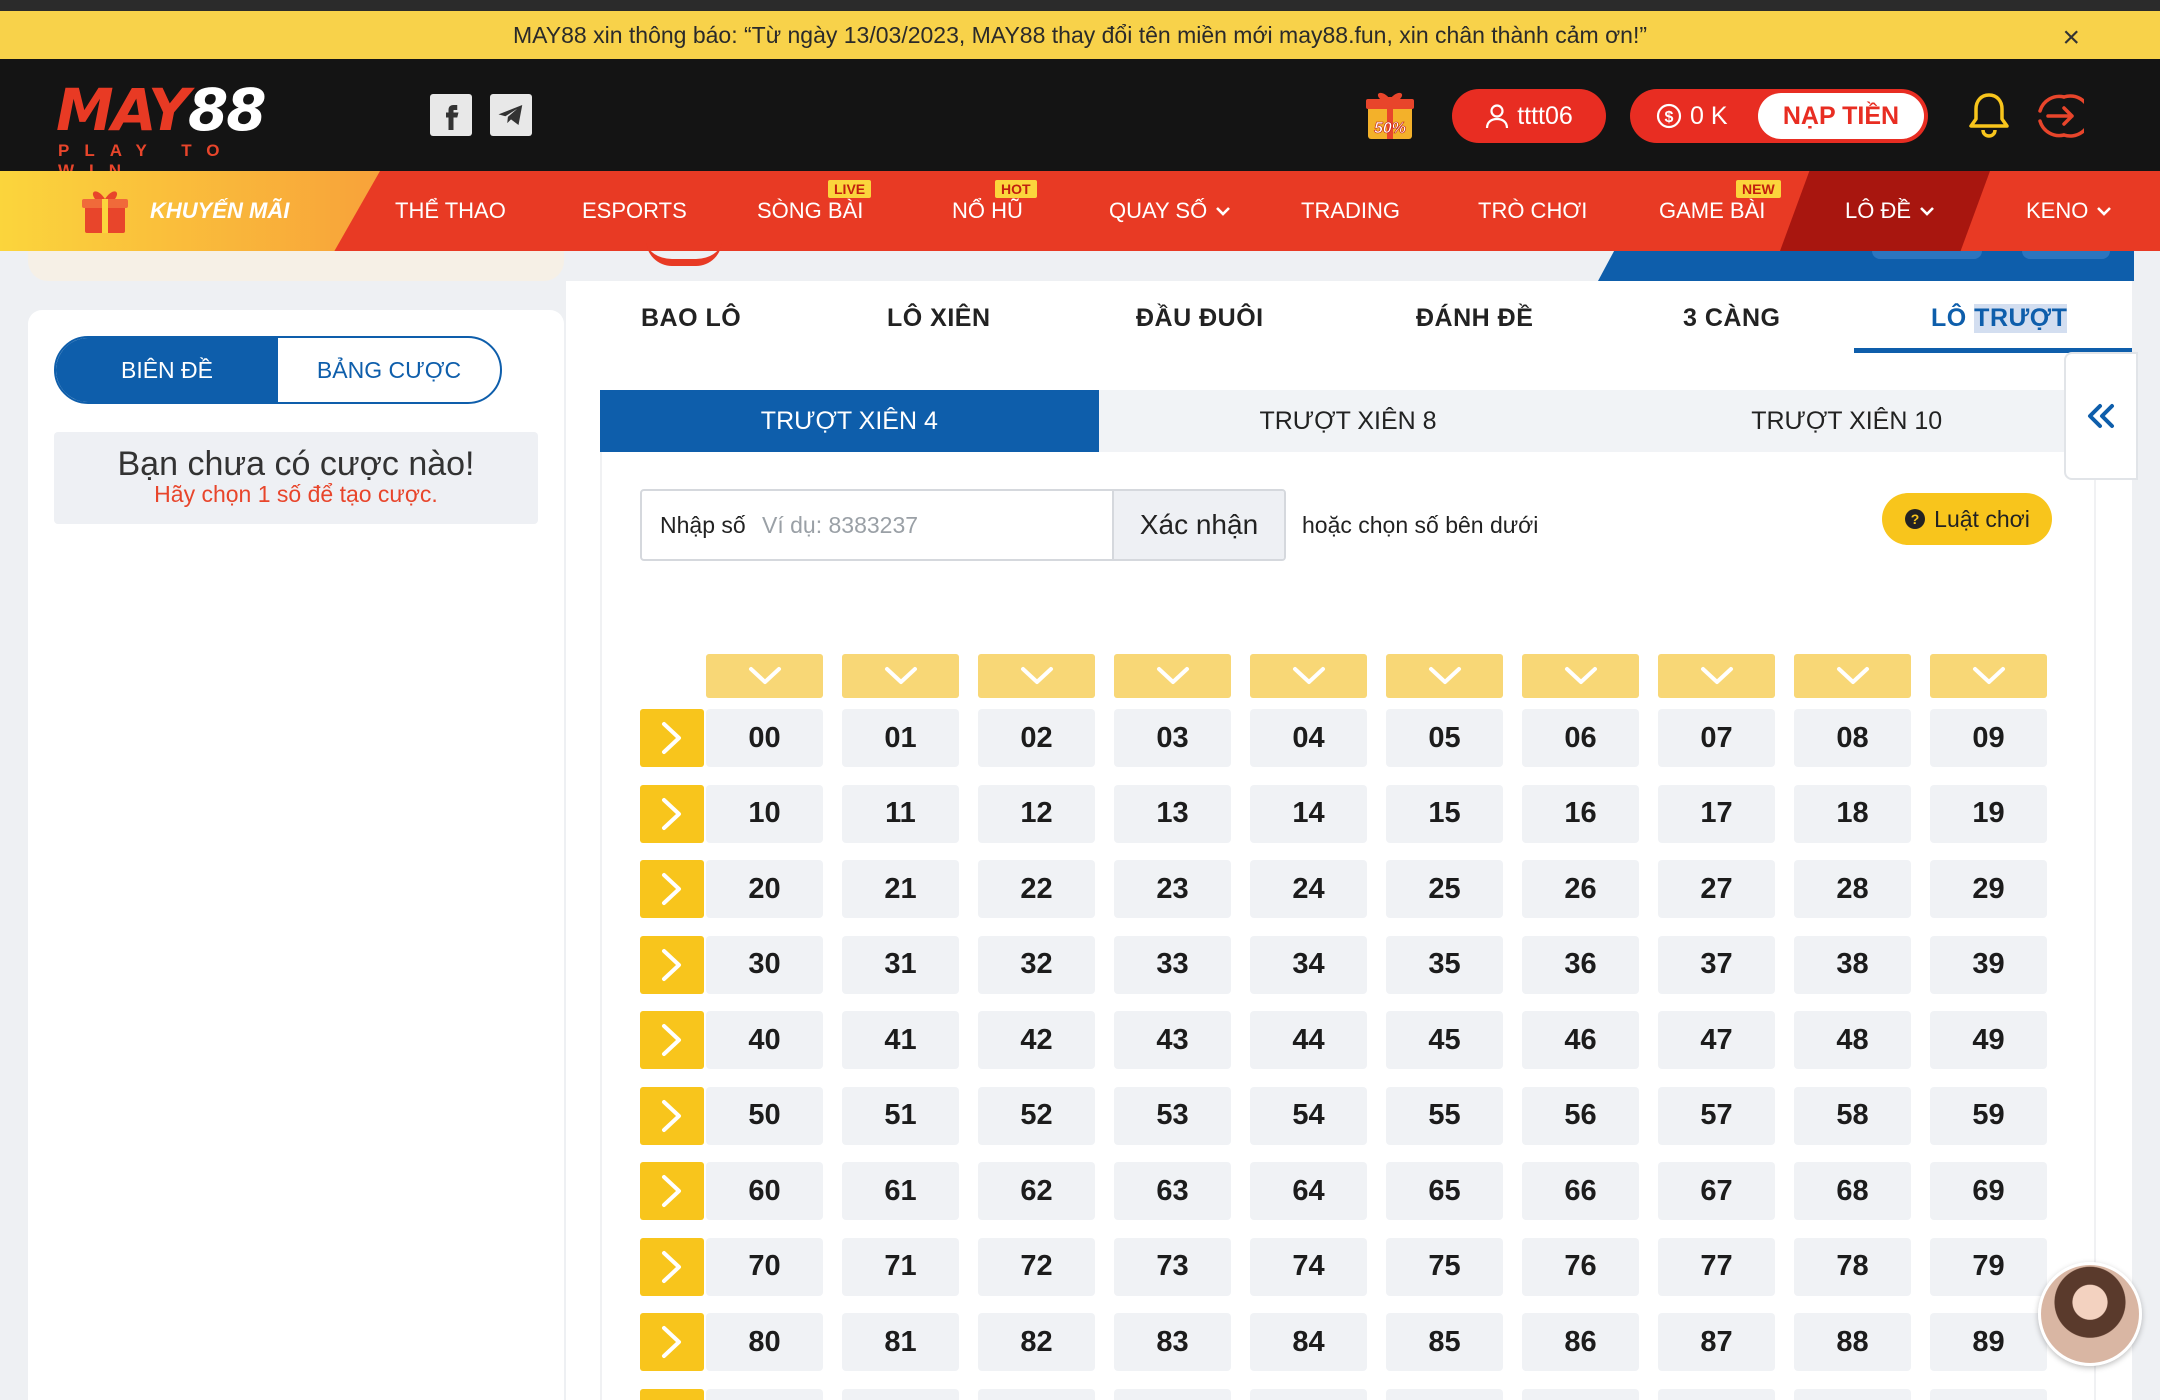 Image resolution: width=2160 pixels, height=1400 pixels. Describe the element at coordinates (900, 813) in the screenshot. I see `number-cell: 11` at that location.